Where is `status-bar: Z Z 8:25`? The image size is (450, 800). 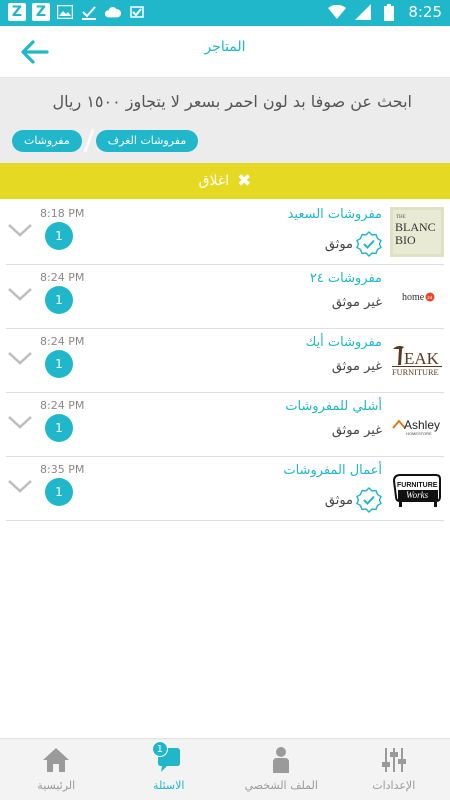 status-bar: Z Z 8:25 is located at coordinates (225, 13).